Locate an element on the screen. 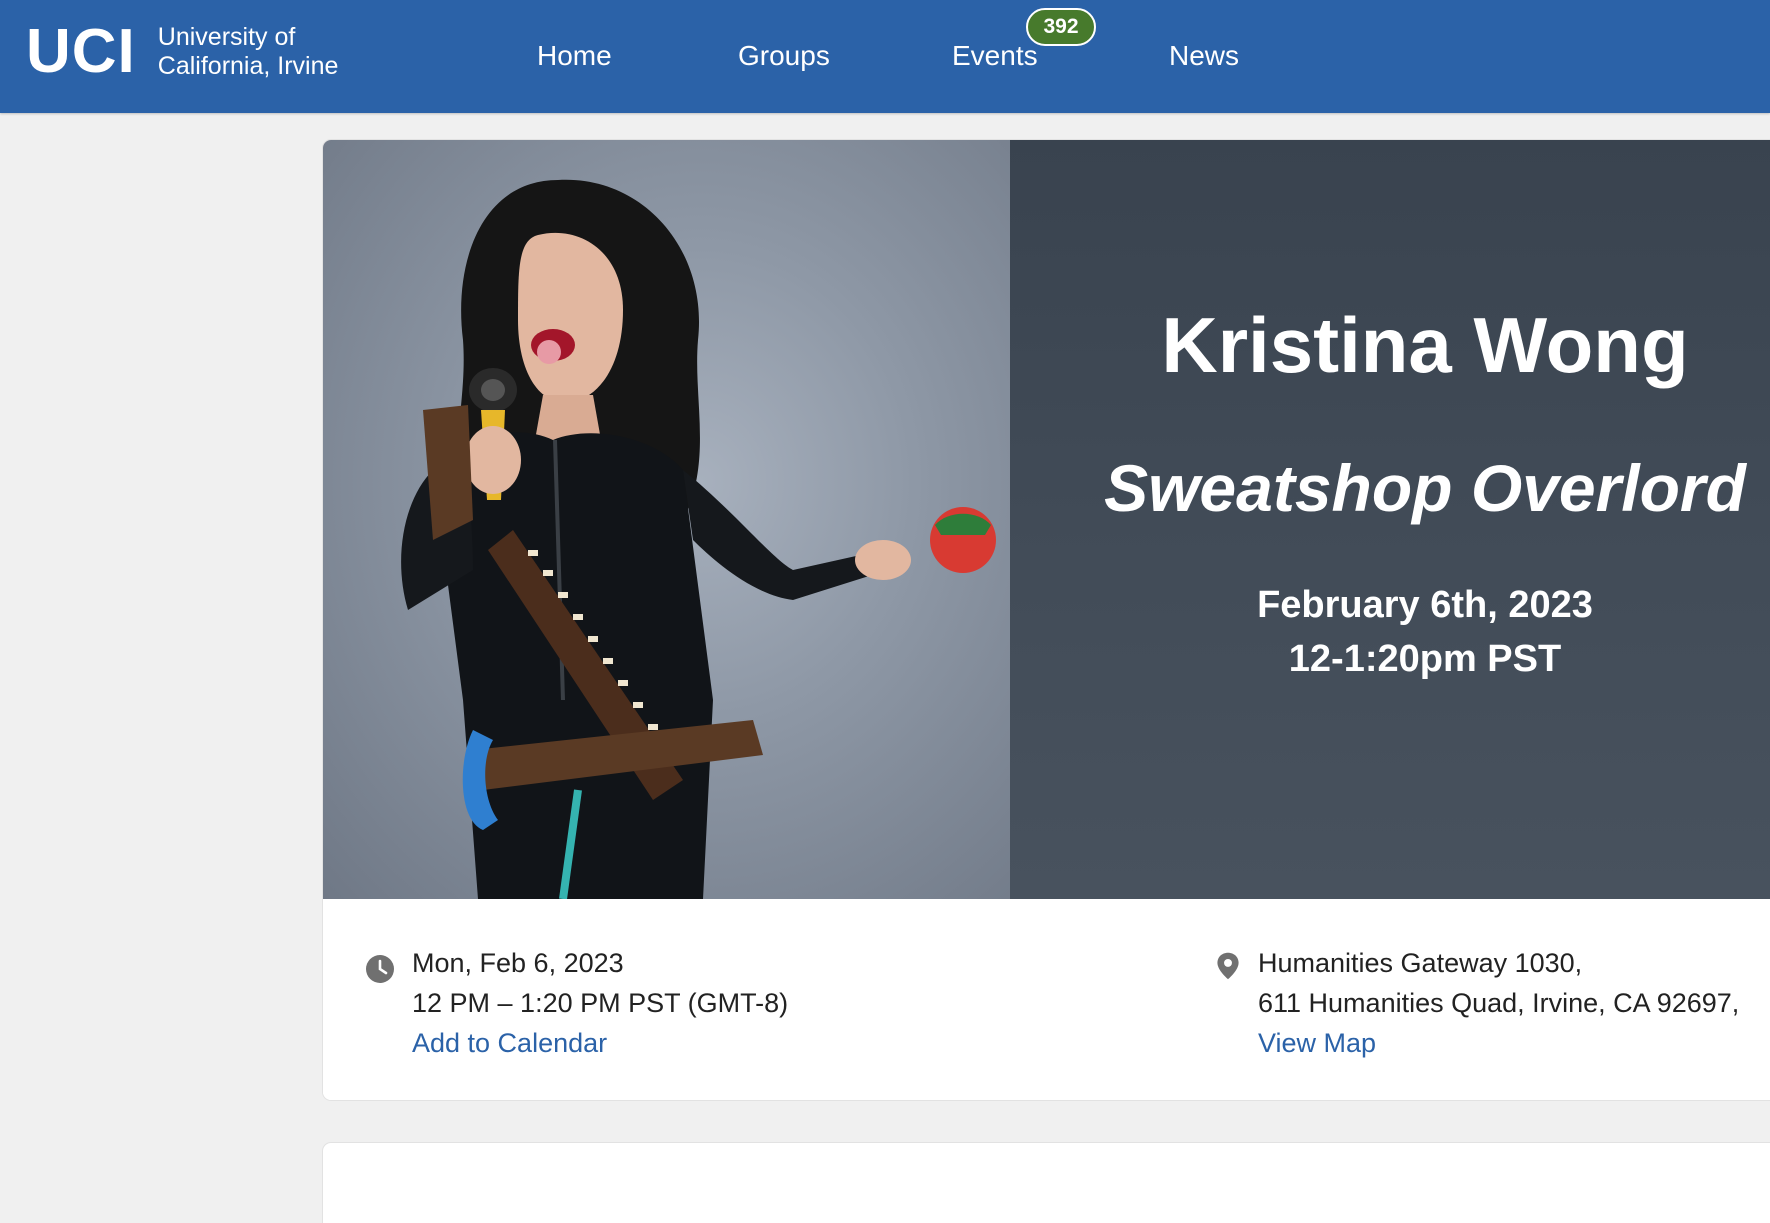  nav-groups-link: Groups is located at coordinates (784, 56).